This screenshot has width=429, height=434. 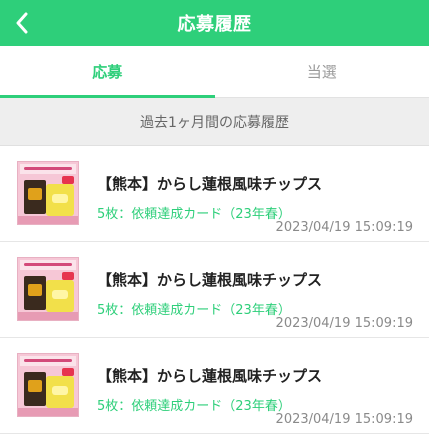 What do you see at coordinates (214, 122) in the screenshot?
I see `section-header: 過去1ヶ月間の応募履歴` at bounding box center [214, 122].